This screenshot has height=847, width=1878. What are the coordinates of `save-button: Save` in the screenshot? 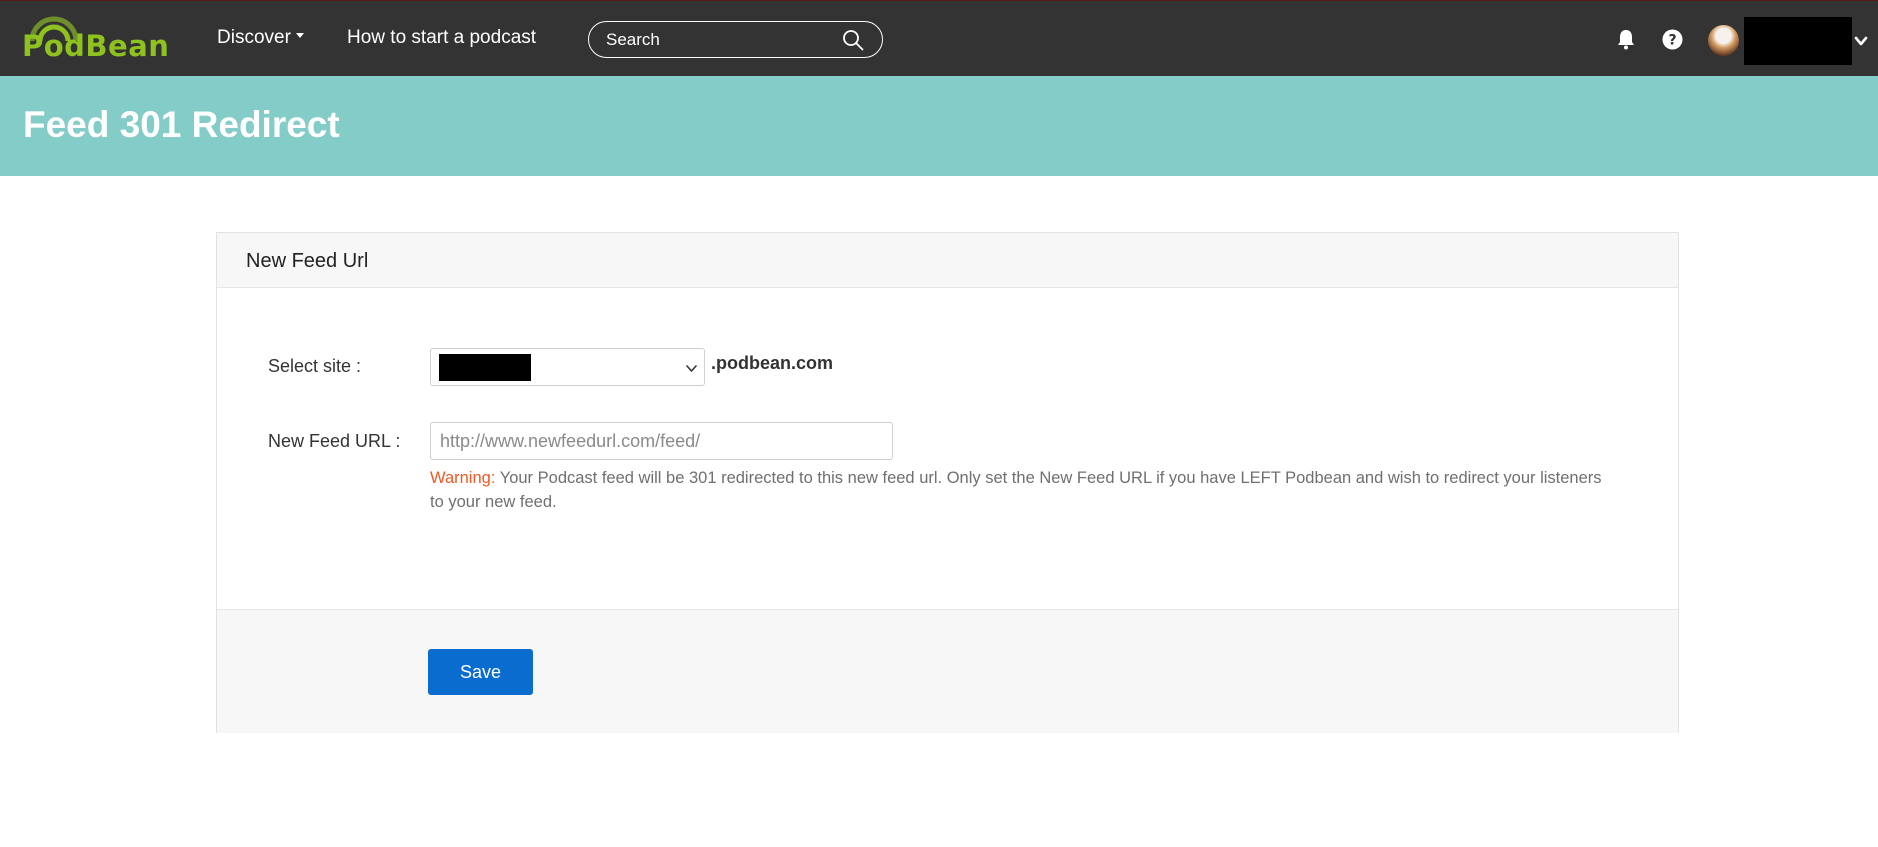 It's located at (480, 672).